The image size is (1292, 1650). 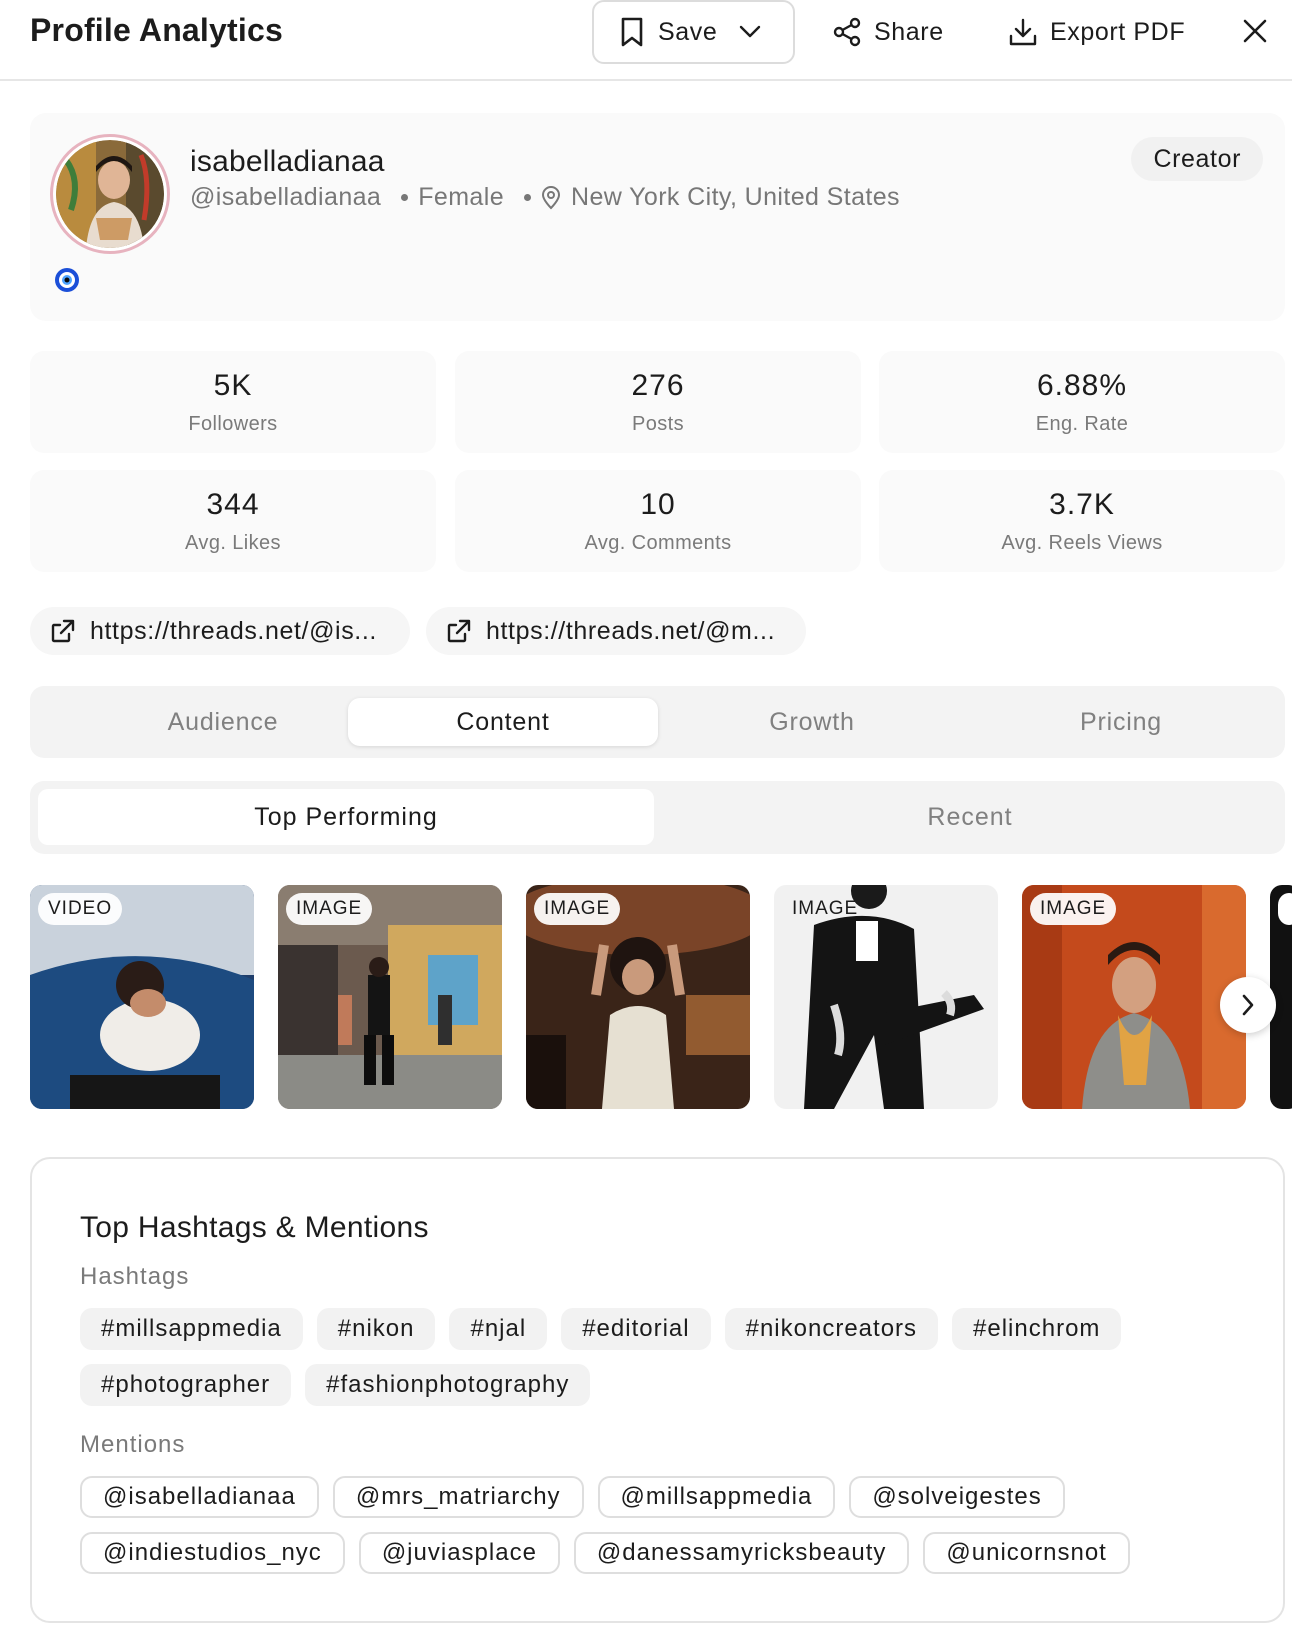 I want to click on creator-badge: Creator, so click(x=1197, y=159).